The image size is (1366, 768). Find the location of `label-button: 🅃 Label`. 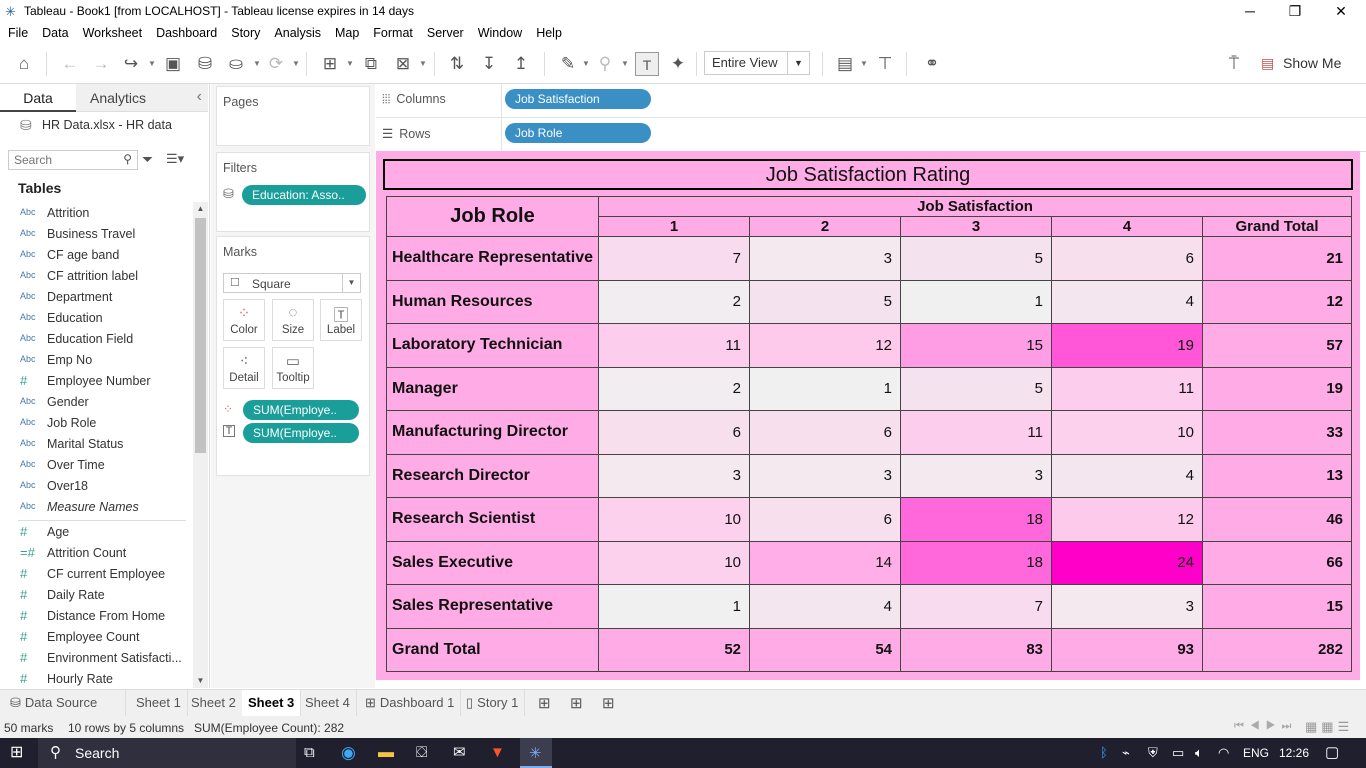

label-button: 🅃 Label is located at coordinates (341, 320).